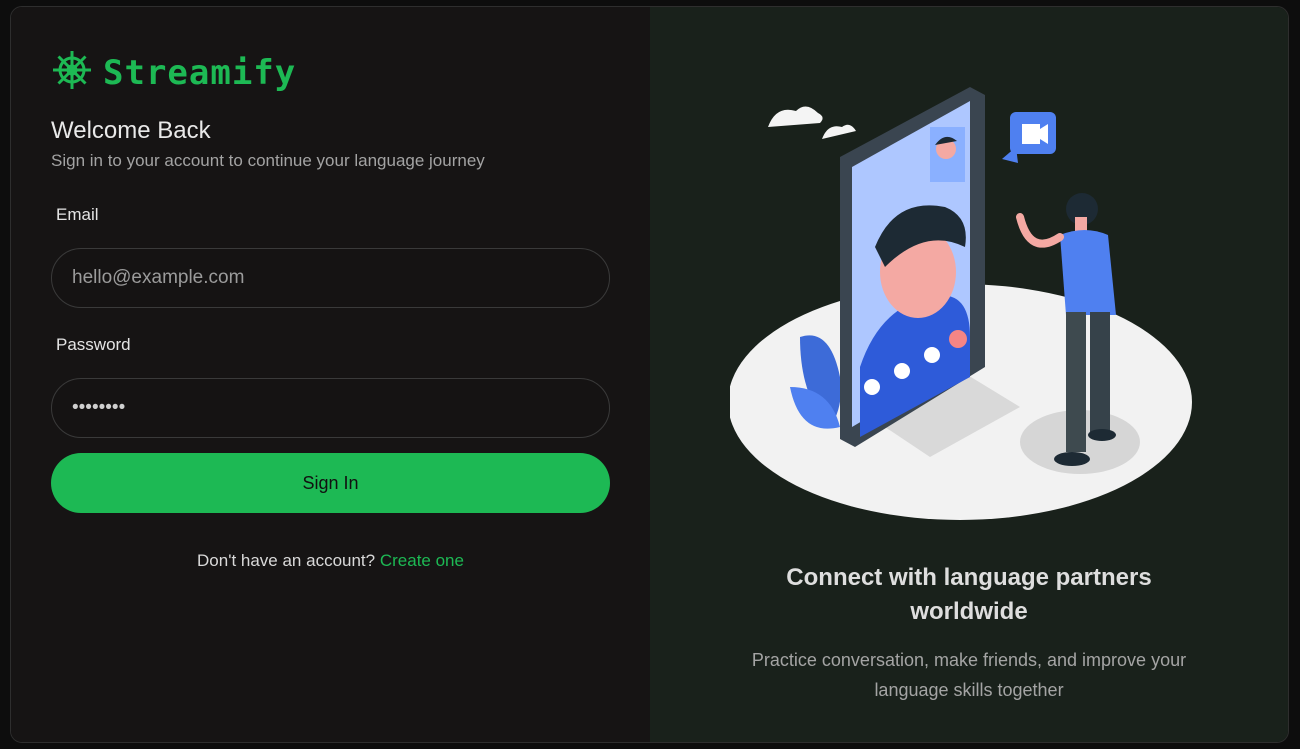 The image size is (1300, 749). I want to click on email-field-wrapper, so click(330, 278).